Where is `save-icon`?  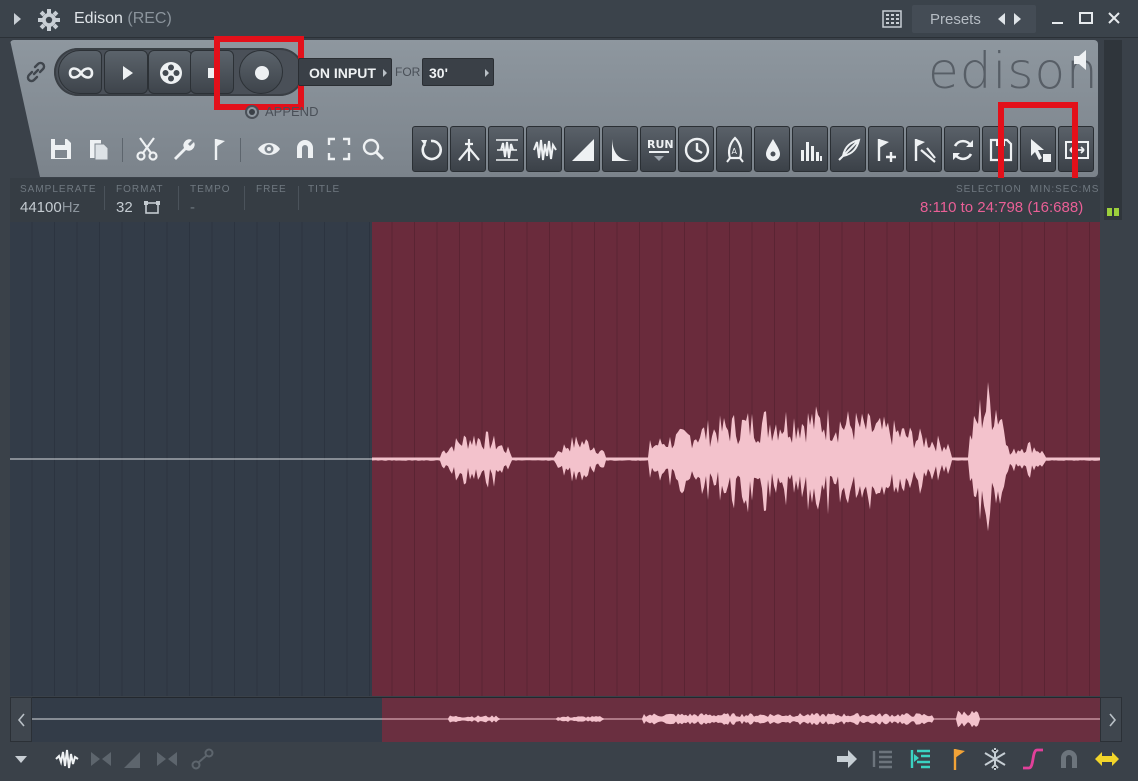 save-icon is located at coordinates (61, 149).